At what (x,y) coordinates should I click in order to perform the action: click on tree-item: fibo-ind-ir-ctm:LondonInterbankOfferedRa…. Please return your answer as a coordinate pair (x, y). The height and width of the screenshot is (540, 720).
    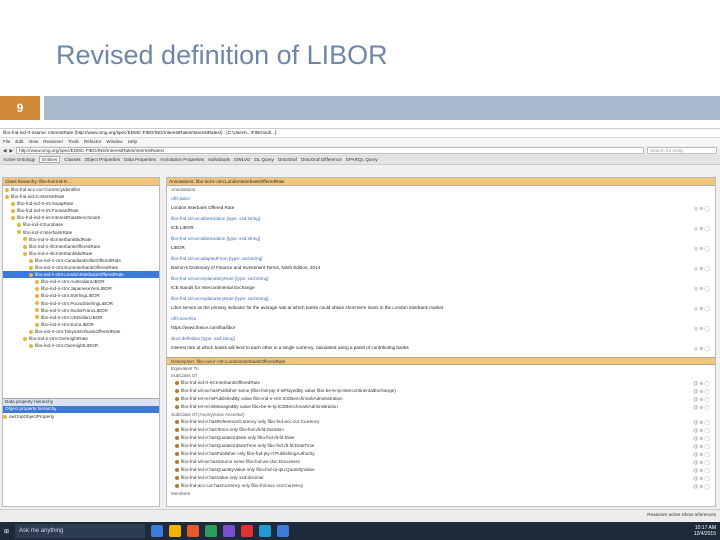
    Looking at the image, I should click on (81, 275).